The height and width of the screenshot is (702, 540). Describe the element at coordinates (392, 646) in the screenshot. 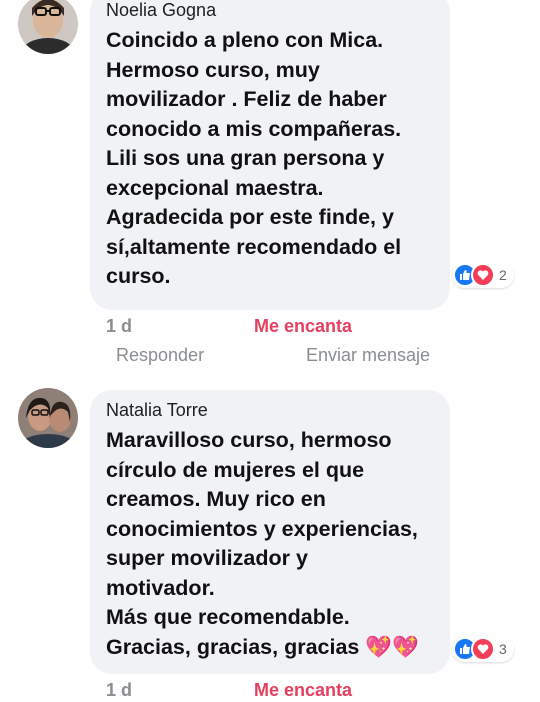

I see `sparkling-heart-emoji: 💖💖` at that location.